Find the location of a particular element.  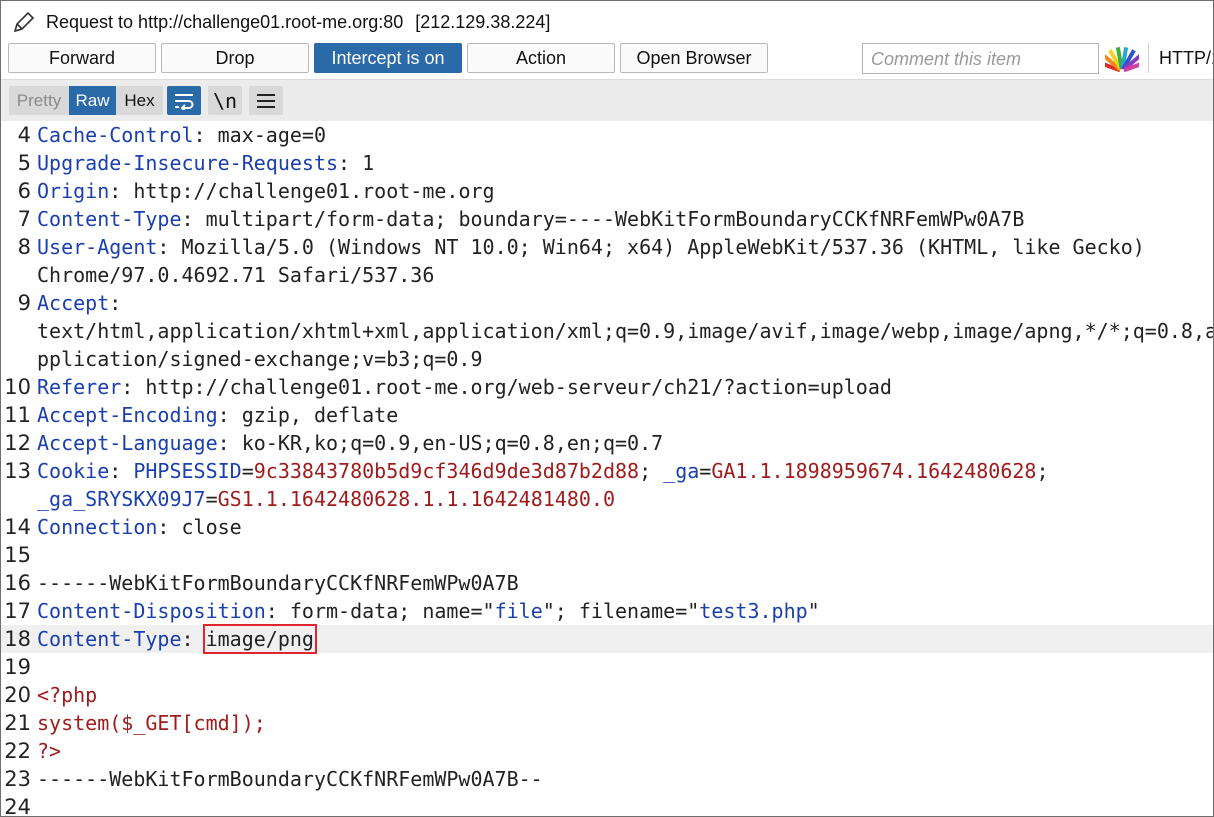

line-number: 18 is located at coordinates (17, 639).